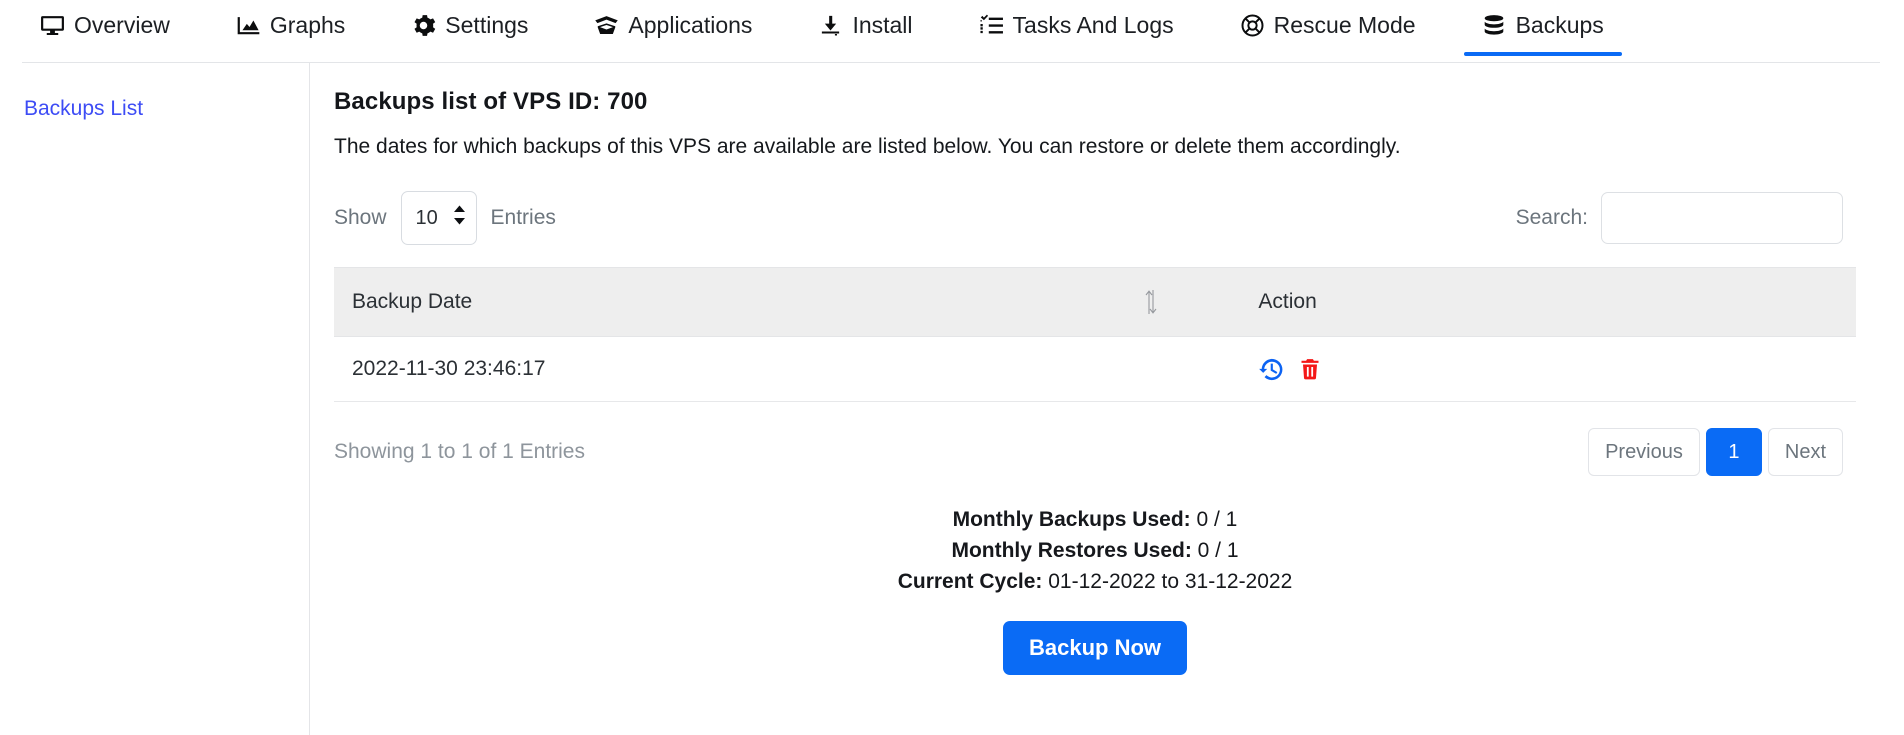  I want to click on stat-monthly-backups-used: Monthly Backups Used: 0 / 1, so click(1095, 519).